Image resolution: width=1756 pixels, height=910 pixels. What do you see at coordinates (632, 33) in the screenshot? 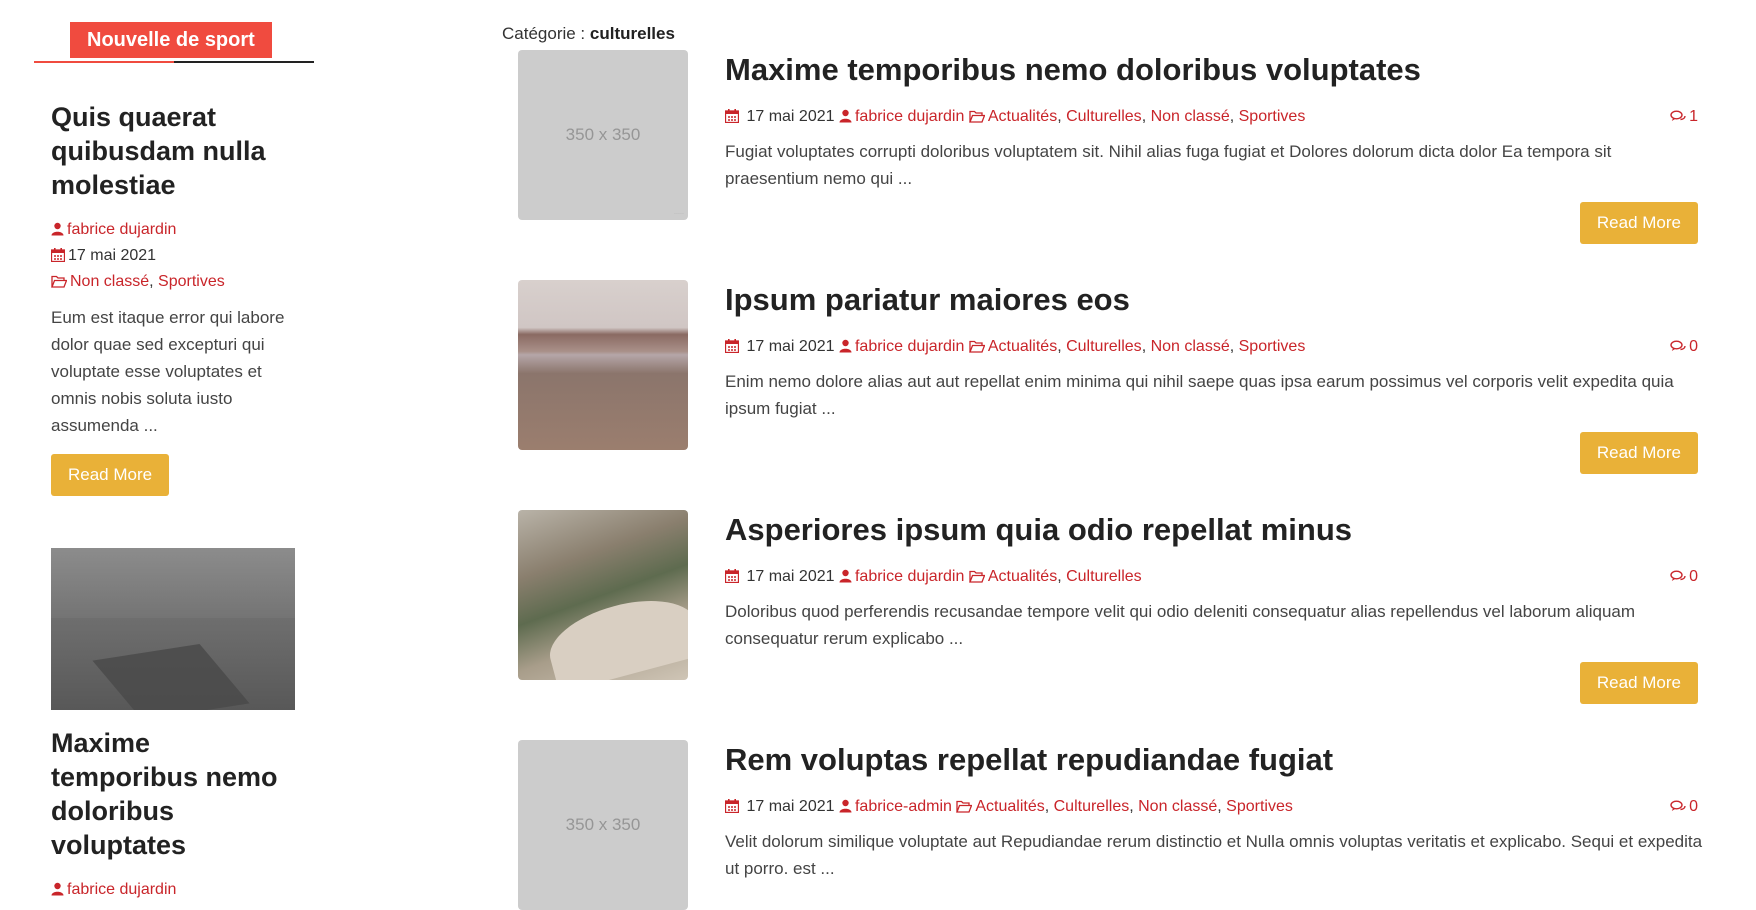
I see `category-name: culturelles` at bounding box center [632, 33].